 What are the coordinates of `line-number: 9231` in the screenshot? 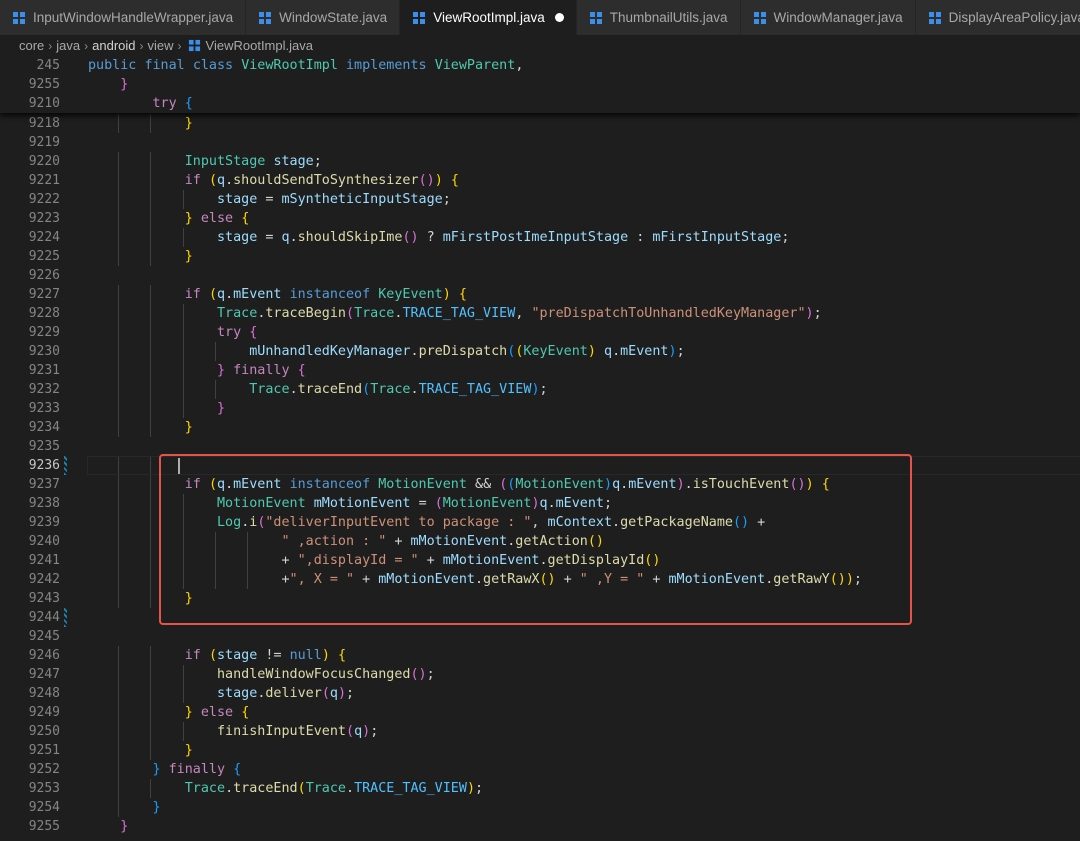 It's located at (44, 370).